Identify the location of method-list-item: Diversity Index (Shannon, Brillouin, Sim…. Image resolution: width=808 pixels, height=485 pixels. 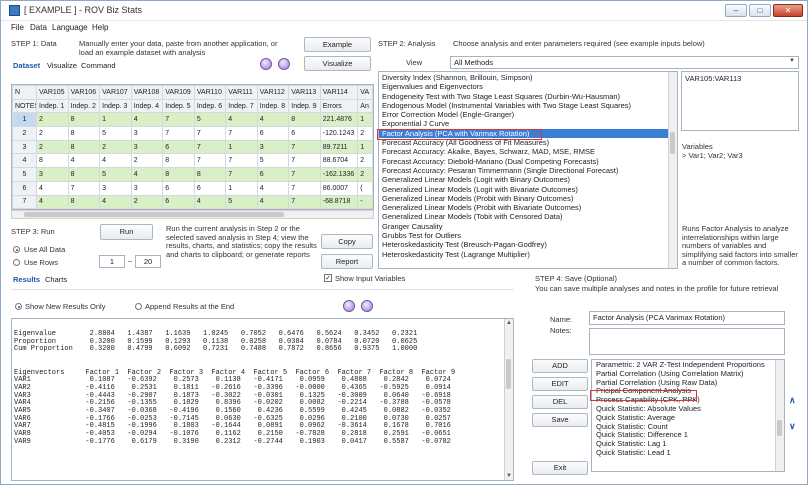
(528, 77).